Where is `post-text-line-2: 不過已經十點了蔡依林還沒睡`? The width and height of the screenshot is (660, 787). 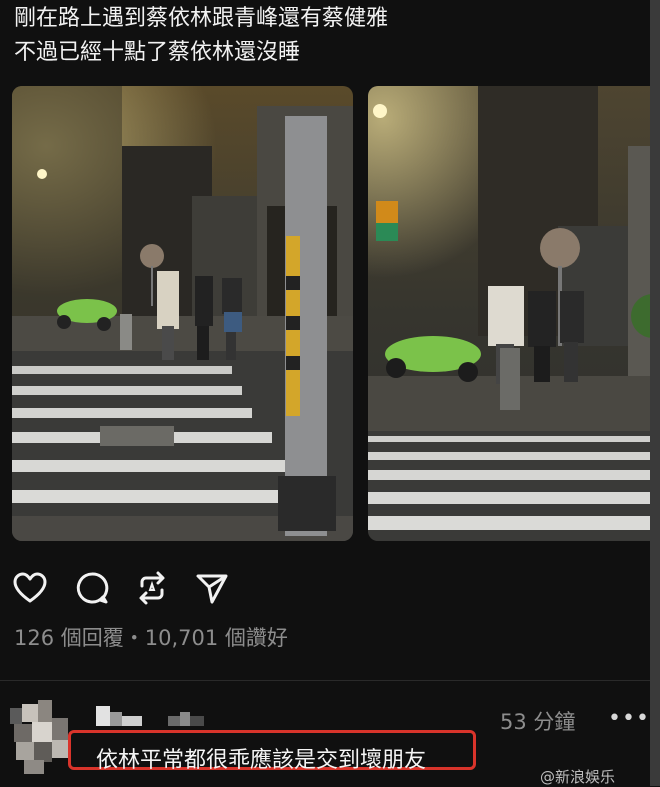
post-text-line-2: 不過已經十點了蔡依林還沒睡 is located at coordinates (157, 52).